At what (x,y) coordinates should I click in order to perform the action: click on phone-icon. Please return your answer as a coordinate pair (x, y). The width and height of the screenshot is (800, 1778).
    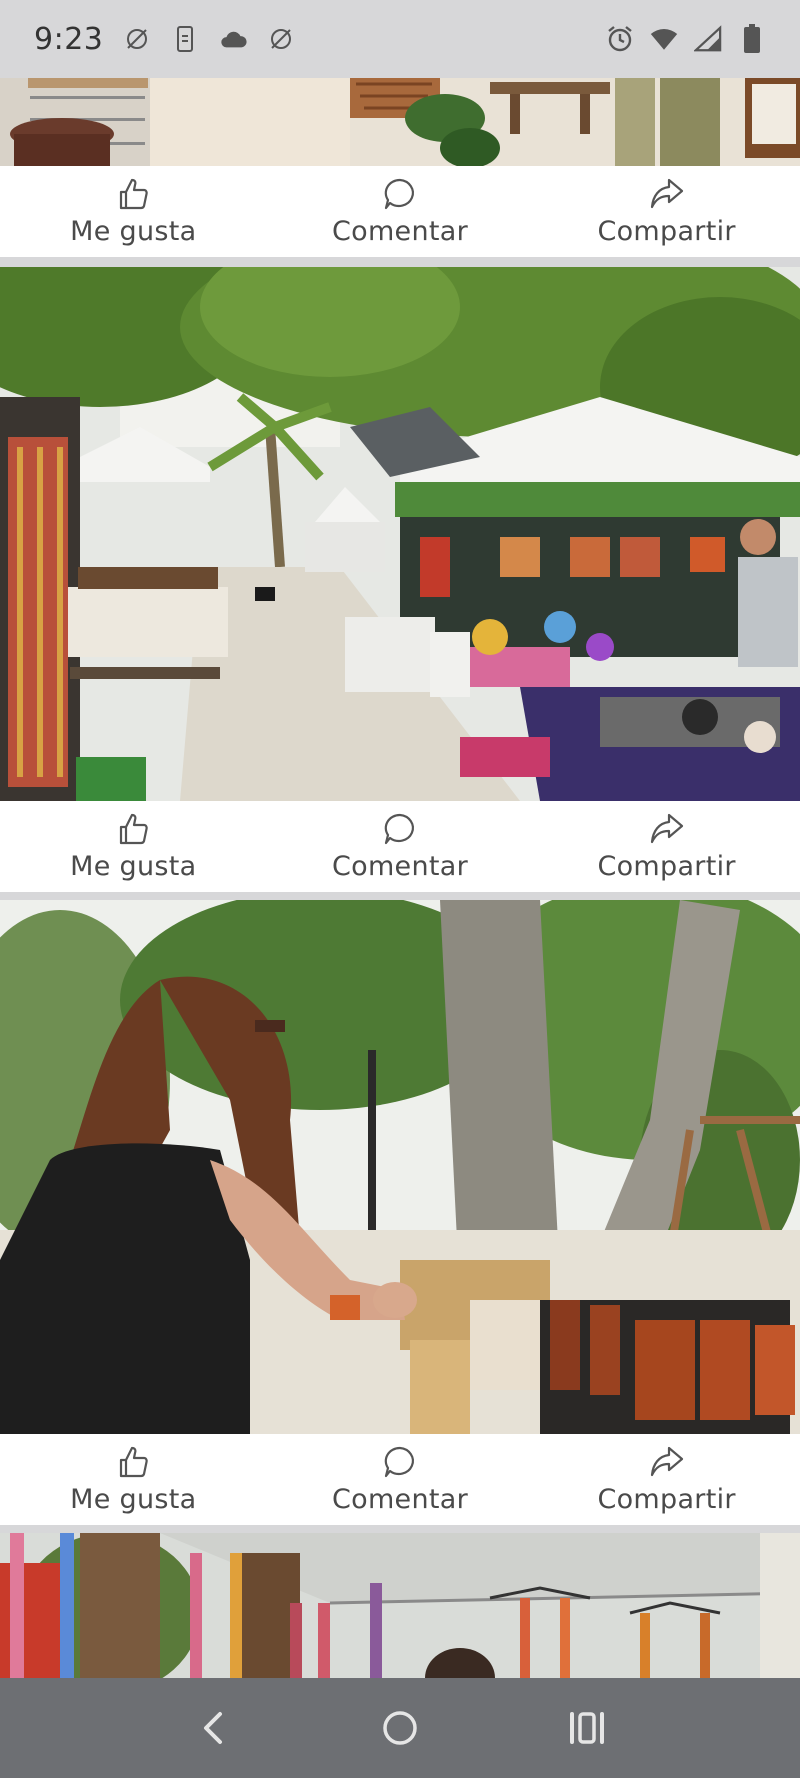
    Looking at the image, I should click on (185, 39).